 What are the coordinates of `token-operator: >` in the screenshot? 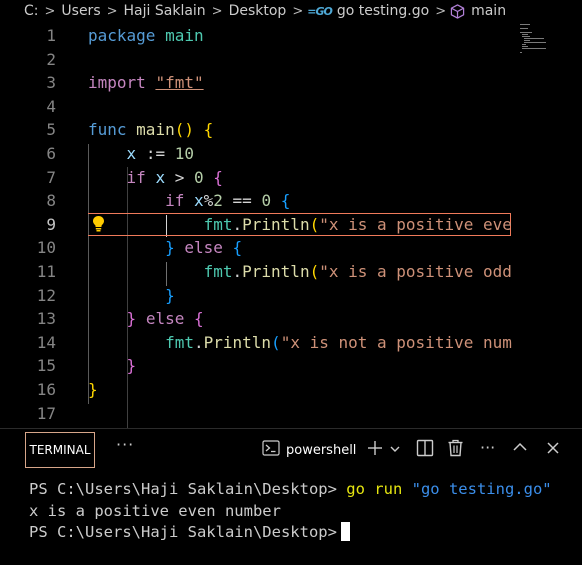 It's located at (179, 177).